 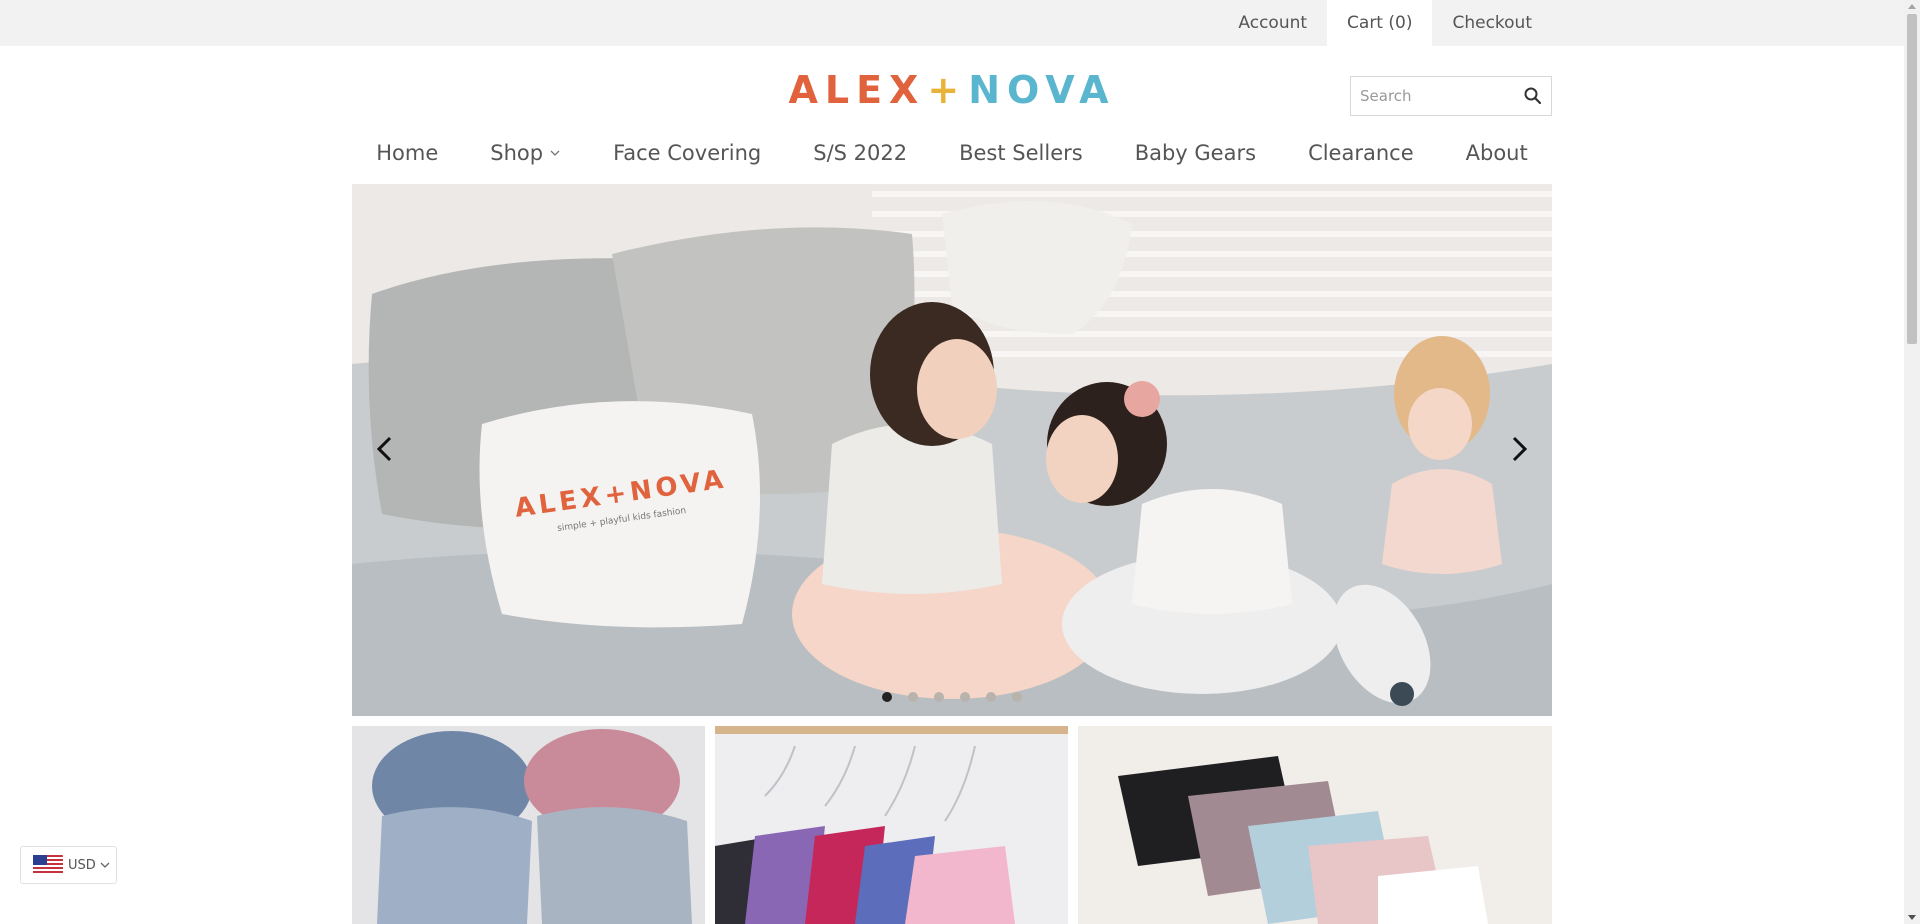 What do you see at coordinates (1042, 90) in the screenshot?
I see `logo-nova: NOVA` at bounding box center [1042, 90].